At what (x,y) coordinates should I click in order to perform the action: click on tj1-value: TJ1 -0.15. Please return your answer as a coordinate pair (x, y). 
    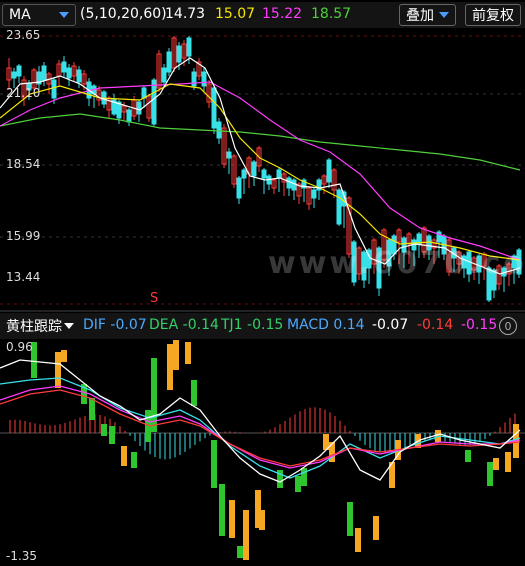
    Looking at the image, I should click on (252, 325).